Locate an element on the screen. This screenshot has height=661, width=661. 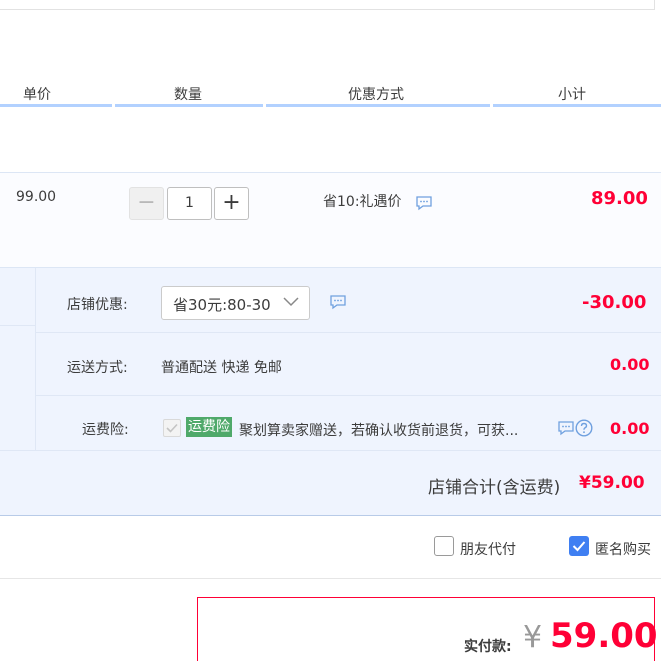
col-header-unit-price: 单价 is located at coordinates (37, 95).